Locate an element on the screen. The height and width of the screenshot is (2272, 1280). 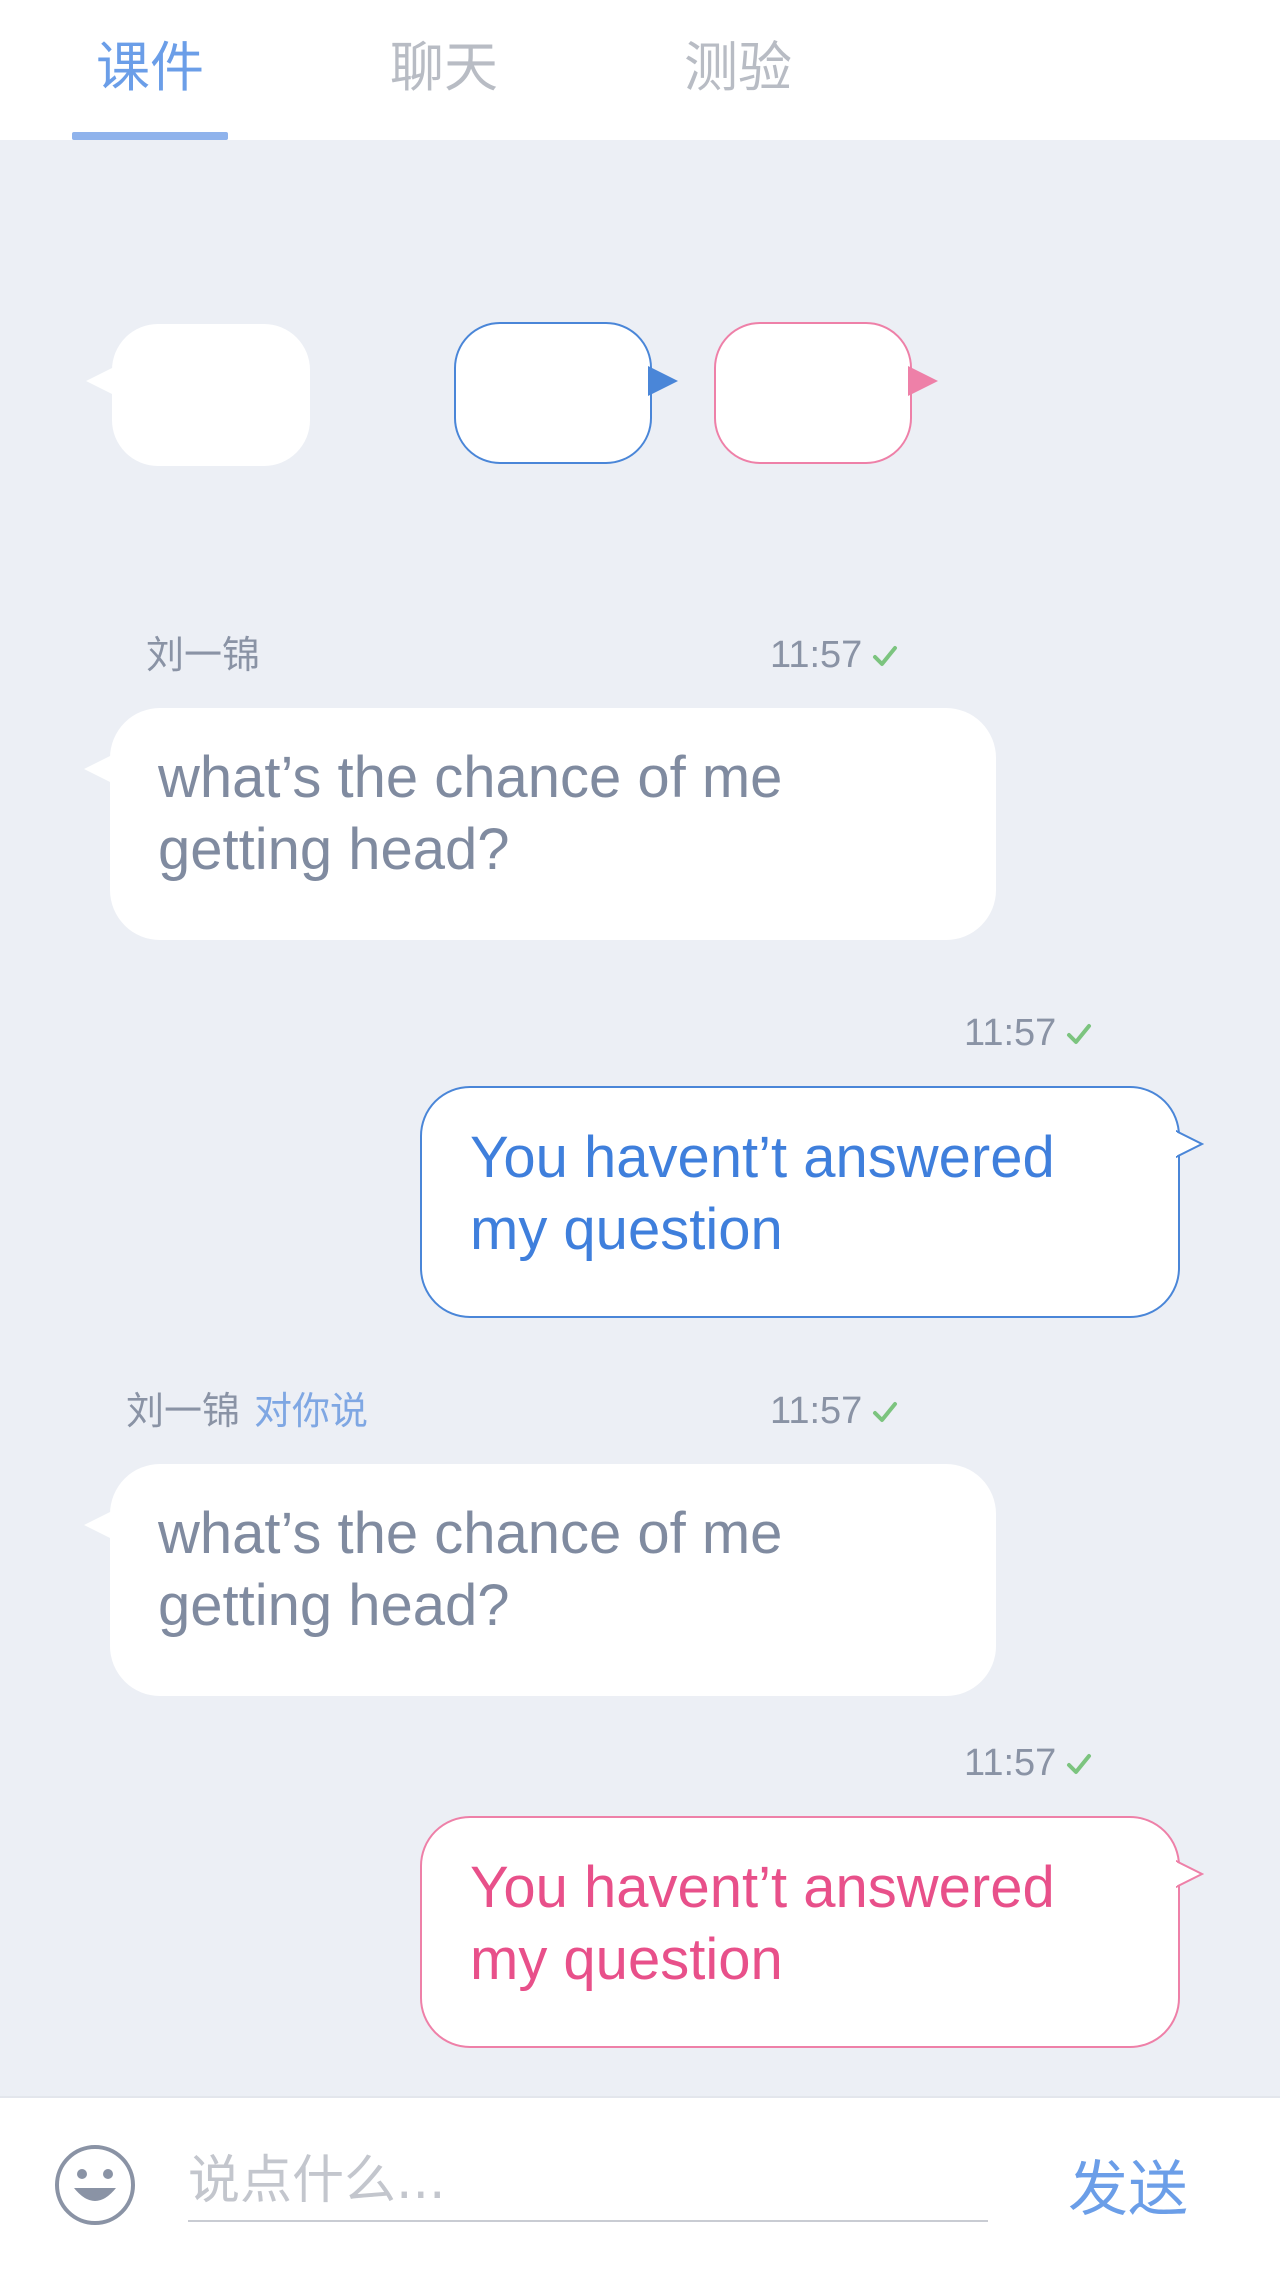
message-bubble-outgoing-blue: You havent’t answered my question is located at coordinates (812, 1202).